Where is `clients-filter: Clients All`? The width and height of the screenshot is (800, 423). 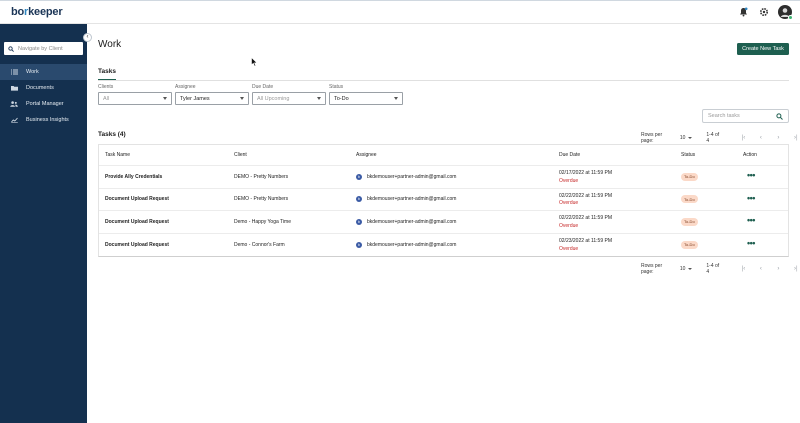
clients-filter: Clients All is located at coordinates (135, 94).